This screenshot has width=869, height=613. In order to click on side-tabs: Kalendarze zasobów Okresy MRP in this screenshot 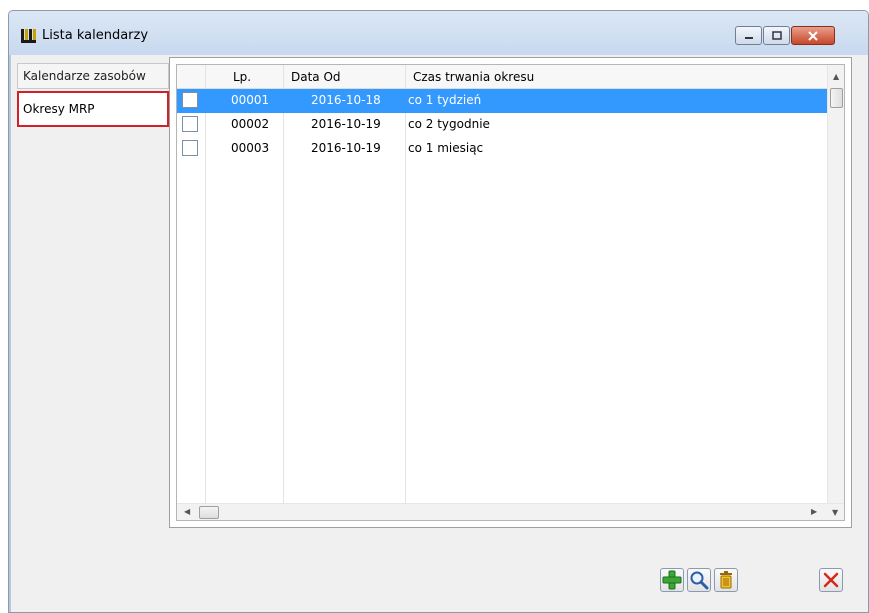, I will do `click(93, 297)`.